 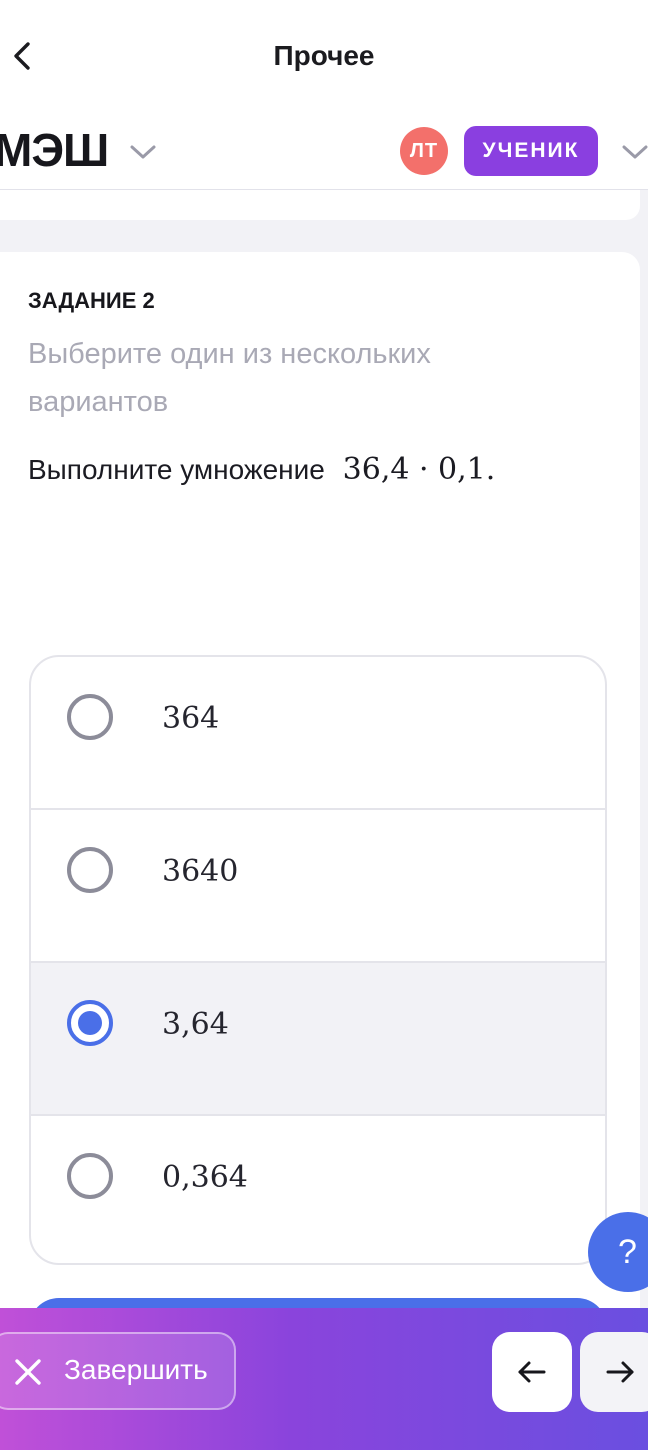 I want to click on answer-option-selected: 3,64, so click(x=318, y=1039).